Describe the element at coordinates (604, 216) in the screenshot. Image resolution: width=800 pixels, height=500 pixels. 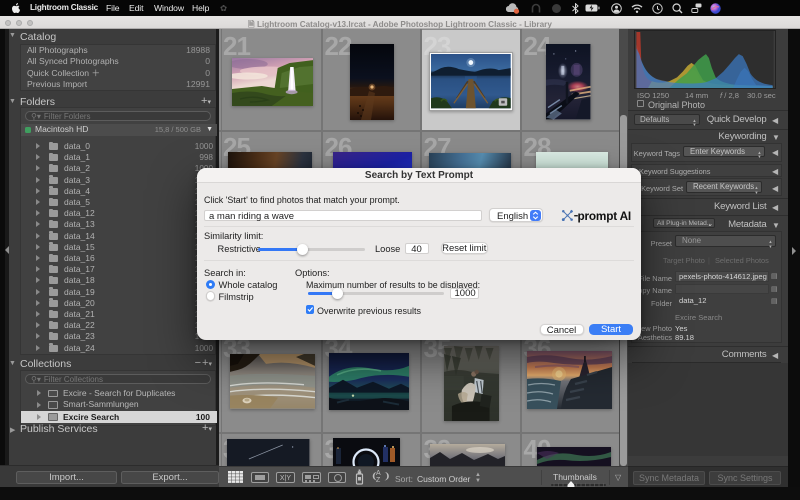
I see `svg-text: prompt AI` at that location.